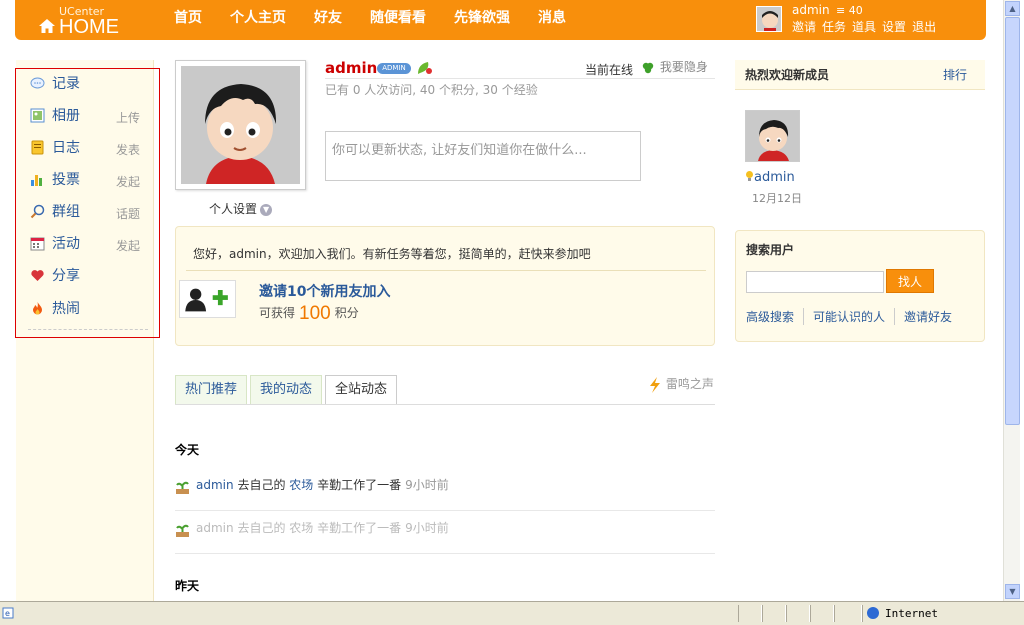 The height and width of the screenshot is (625, 1024). Describe the element at coordinates (1012, 591) in the screenshot. I see `scroll-down-button: ▼` at that location.